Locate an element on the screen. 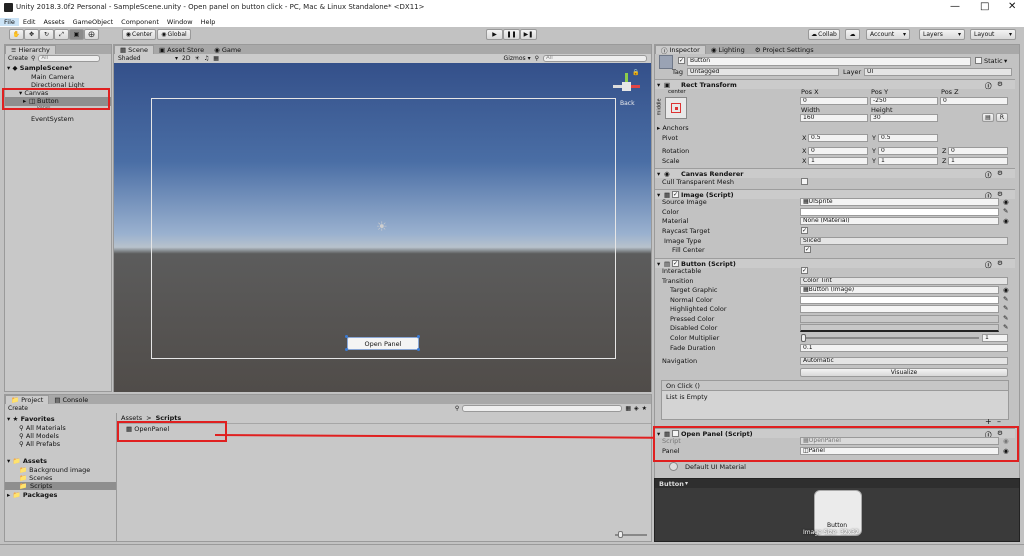 The width and height of the screenshot is (1024, 556). move-tool-icon: ✥ is located at coordinates (31, 34).